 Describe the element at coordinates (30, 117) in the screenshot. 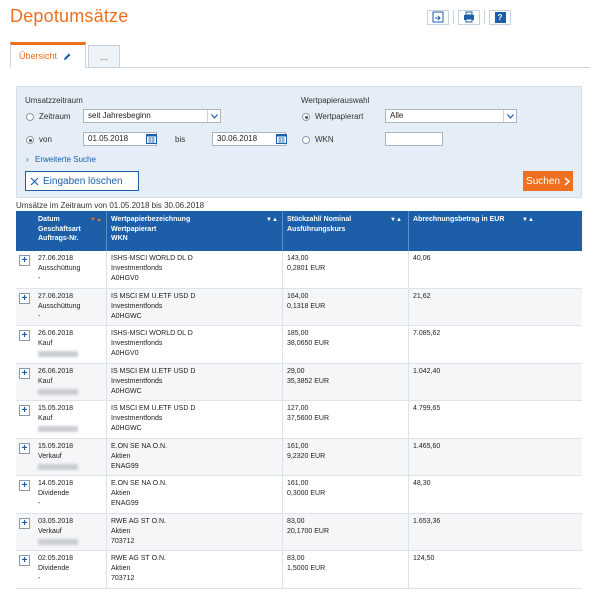

I see `zeitraum-radio` at that location.